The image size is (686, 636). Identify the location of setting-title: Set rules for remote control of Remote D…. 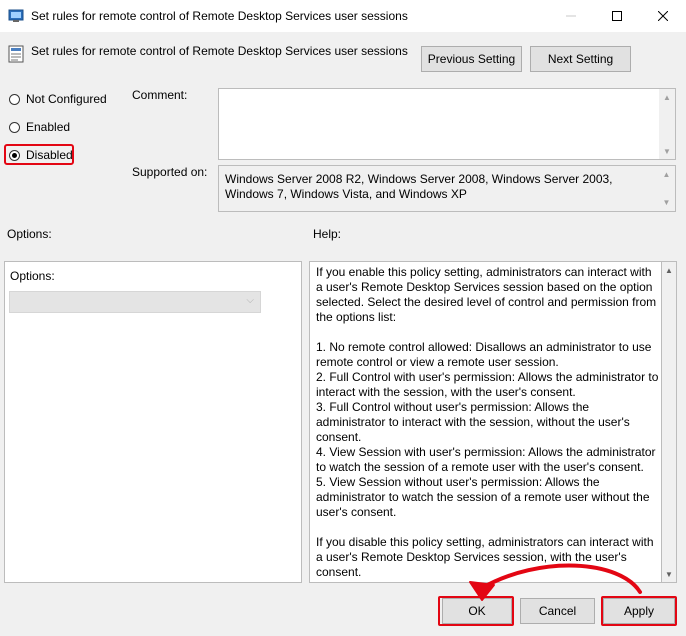
(219, 51).